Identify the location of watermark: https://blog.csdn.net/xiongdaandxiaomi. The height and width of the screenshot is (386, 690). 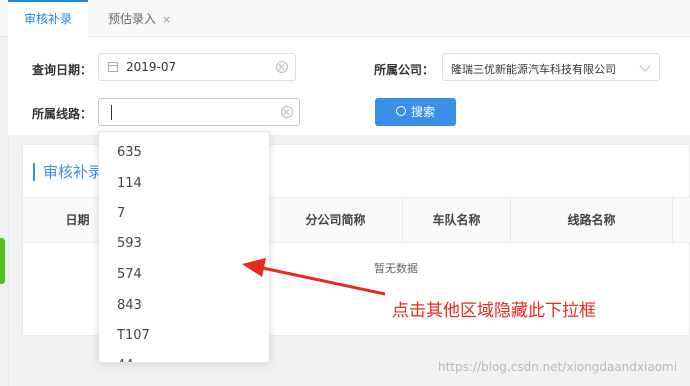
(558, 367).